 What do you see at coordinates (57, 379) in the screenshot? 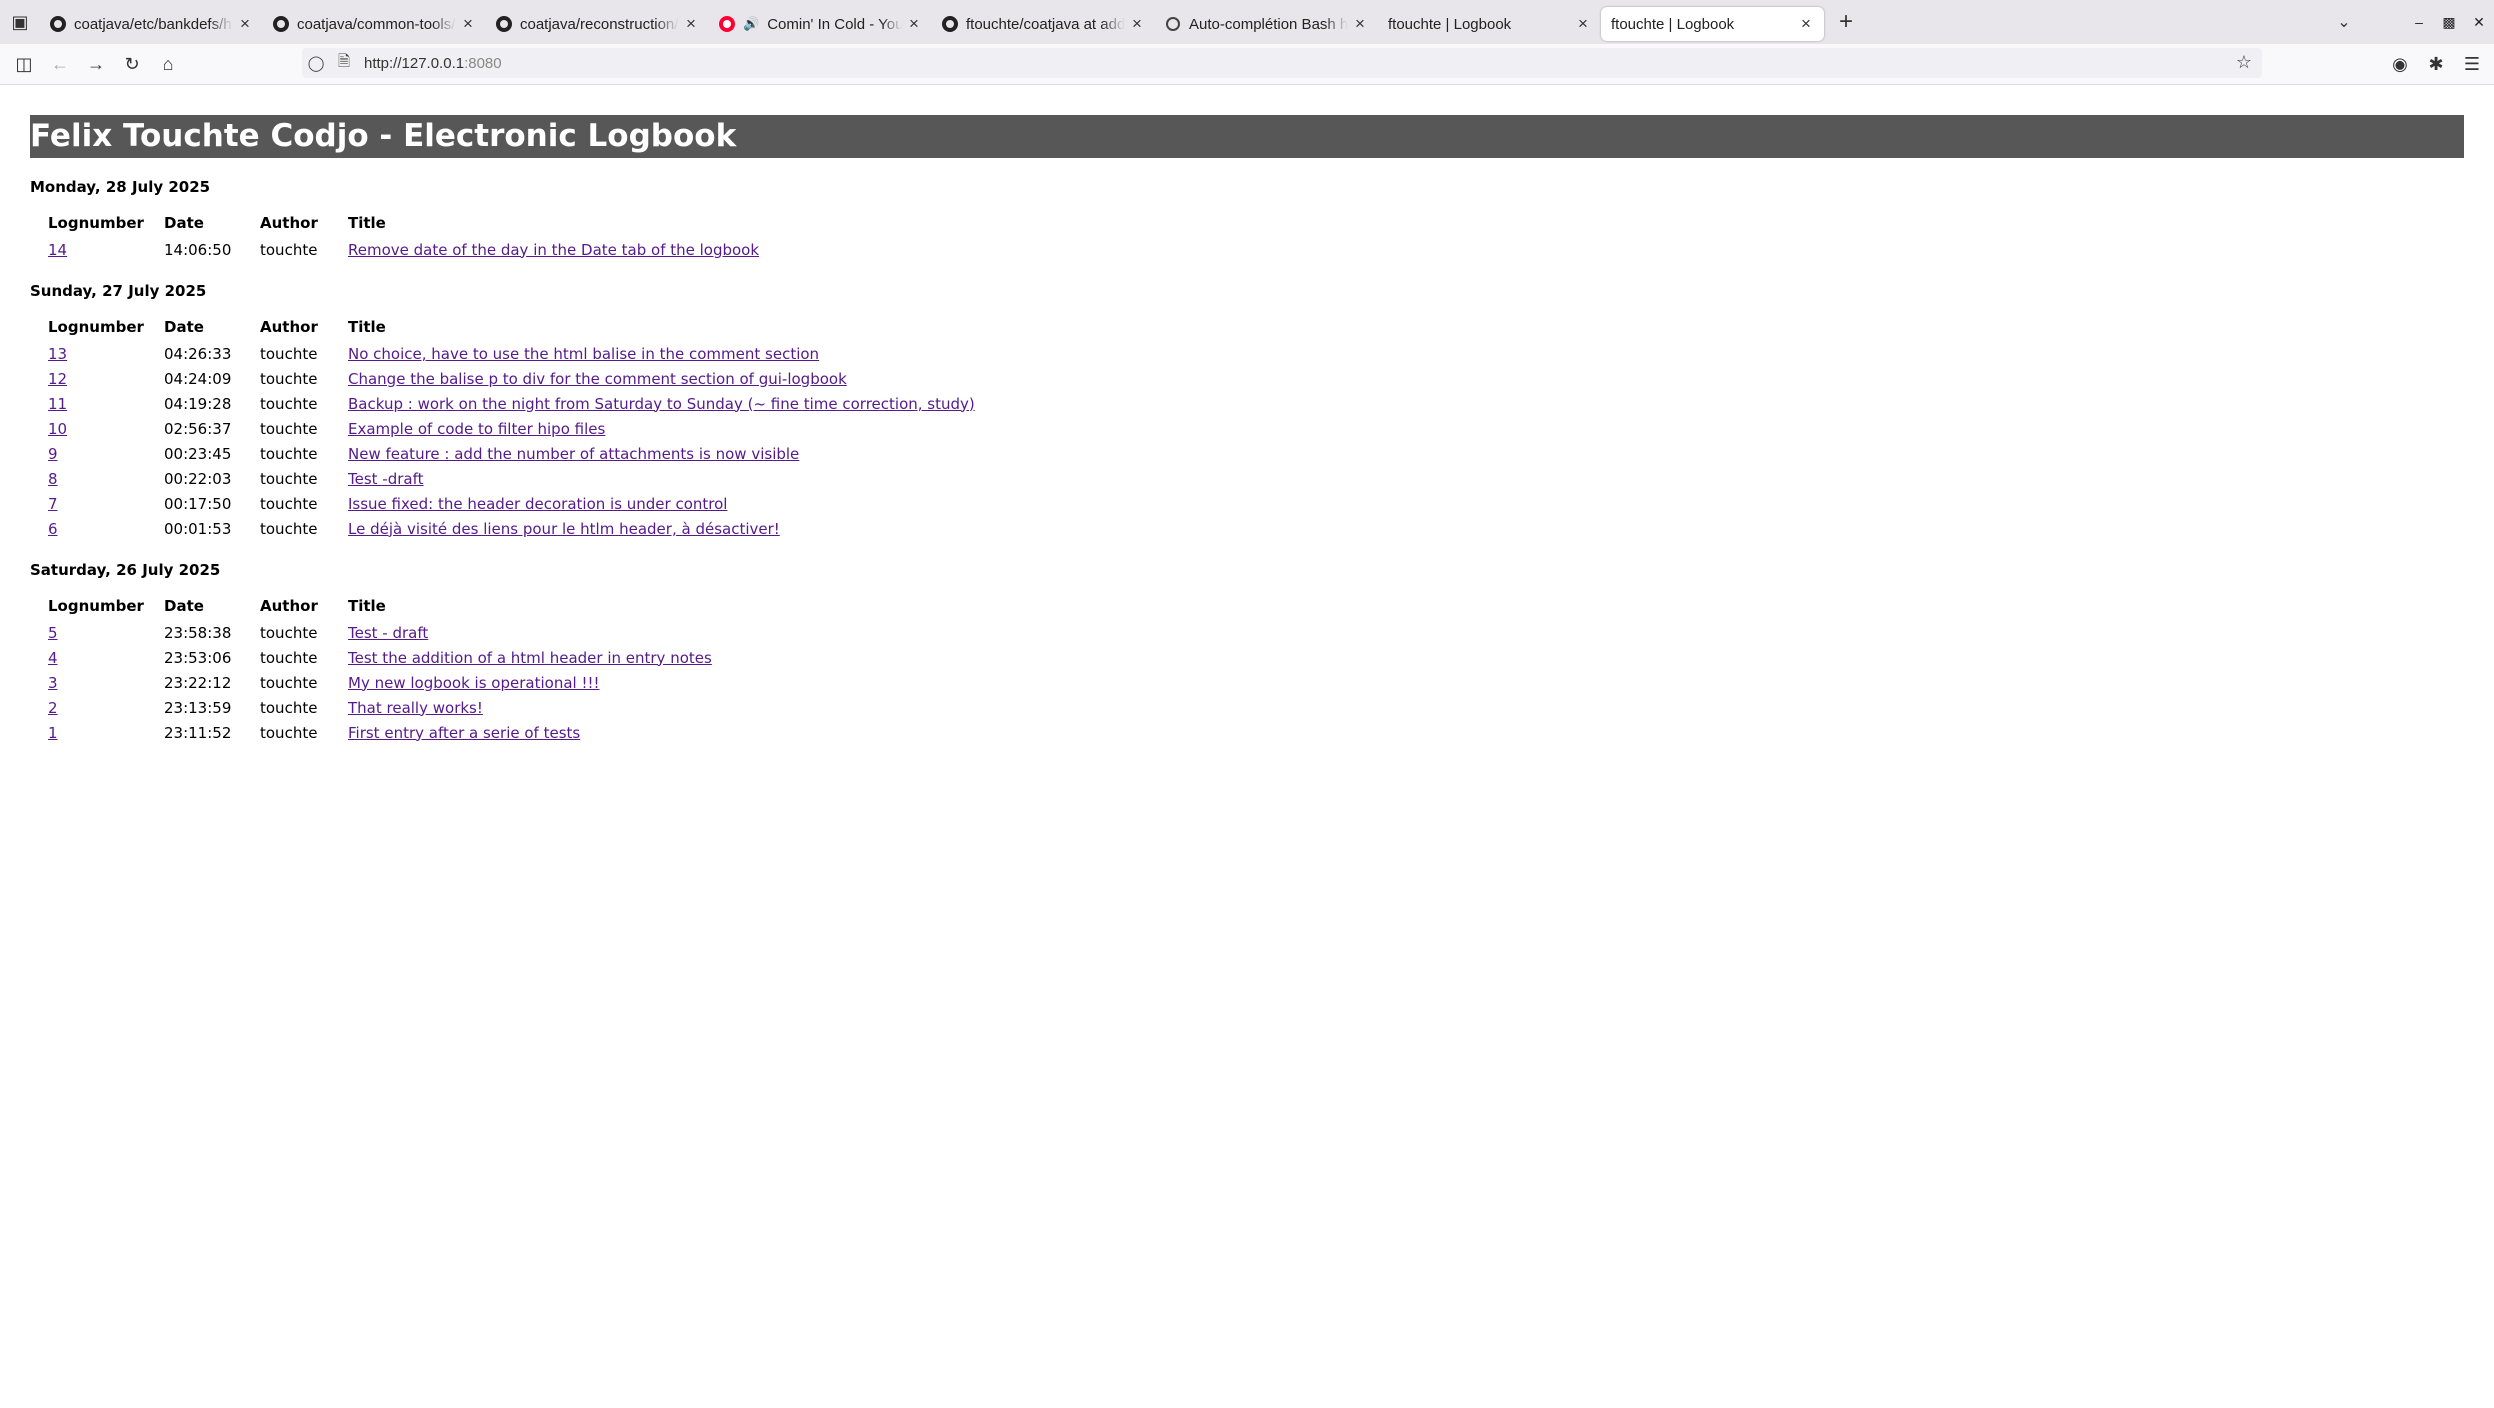
I see `lognumber-link: 12` at bounding box center [57, 379].